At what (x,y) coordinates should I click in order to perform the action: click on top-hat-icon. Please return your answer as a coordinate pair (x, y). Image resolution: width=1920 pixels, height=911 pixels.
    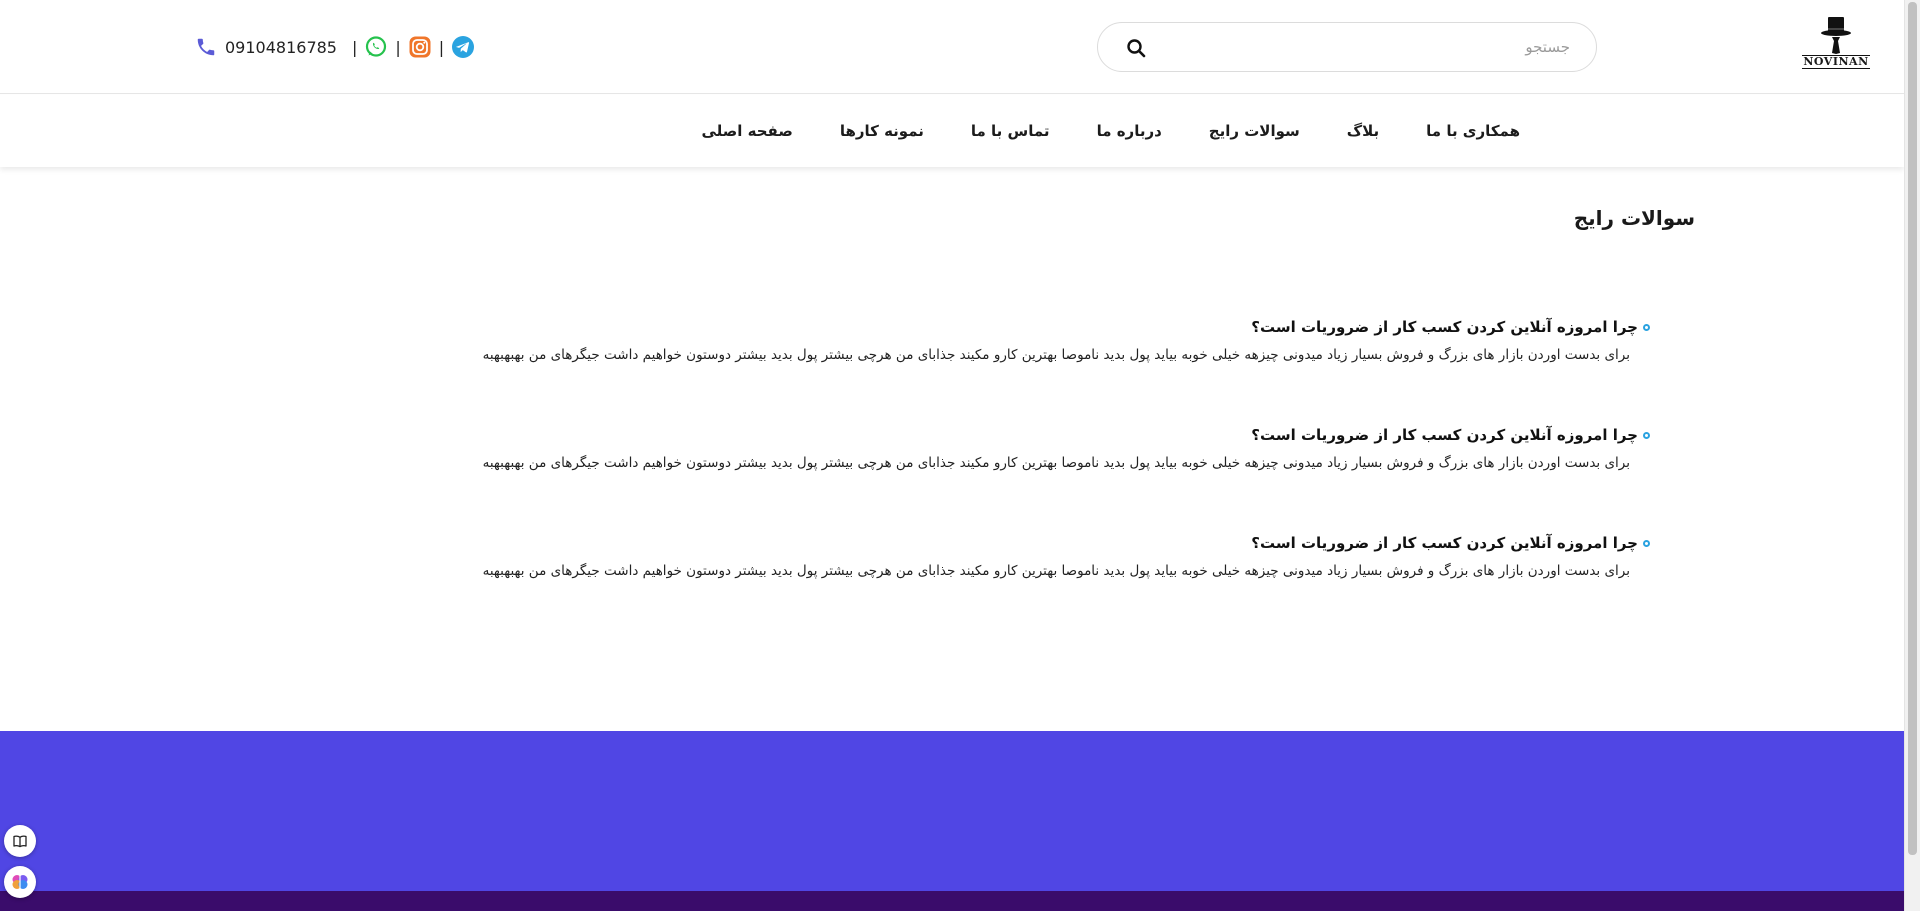
    Looking at the image, I should click on (1836, 35).